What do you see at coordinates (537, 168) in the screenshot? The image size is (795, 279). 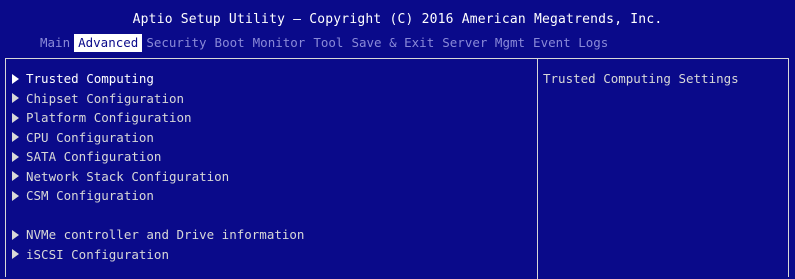 I see `panel-divider` at bounding box center [537, 168].